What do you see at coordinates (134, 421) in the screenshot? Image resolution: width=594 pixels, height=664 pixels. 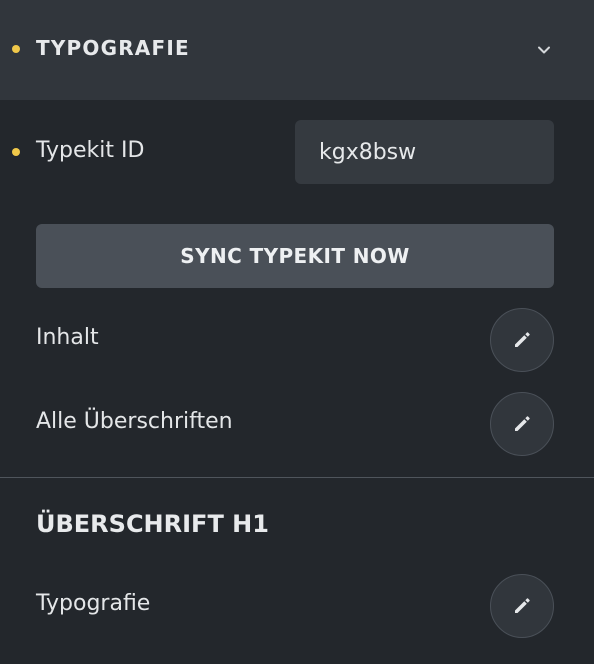 I see `all-headings-typography-label: Alle Überschriften` at bounding box center [134, 421].